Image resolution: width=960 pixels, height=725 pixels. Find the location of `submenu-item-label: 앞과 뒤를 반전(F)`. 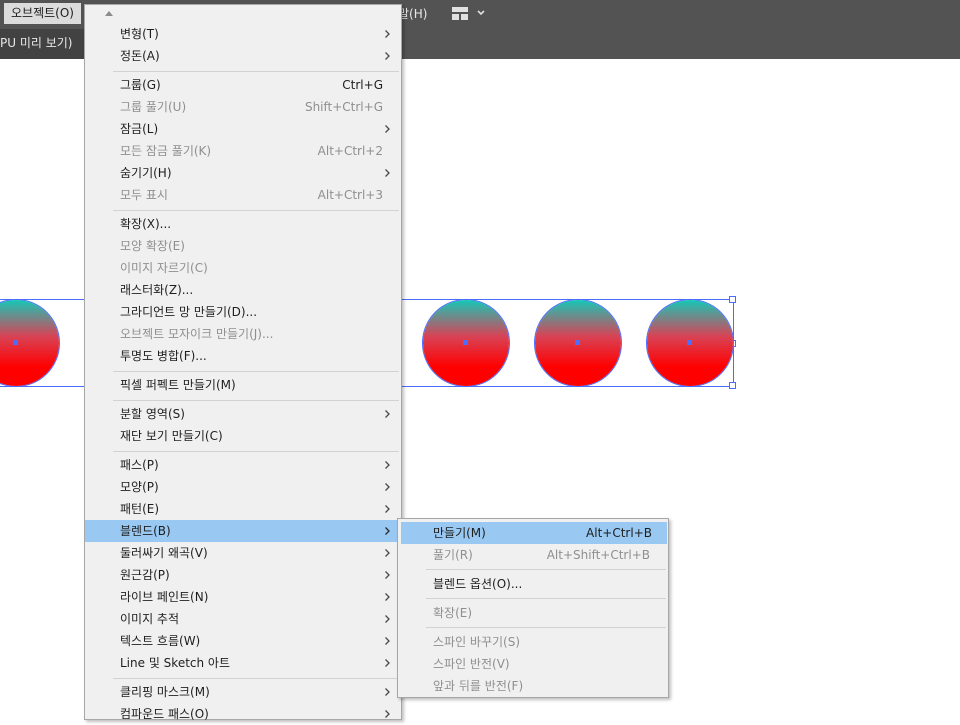

submenu-item-label: 앞과 뒤를 반전(F) is located at coordinates (478, 686).